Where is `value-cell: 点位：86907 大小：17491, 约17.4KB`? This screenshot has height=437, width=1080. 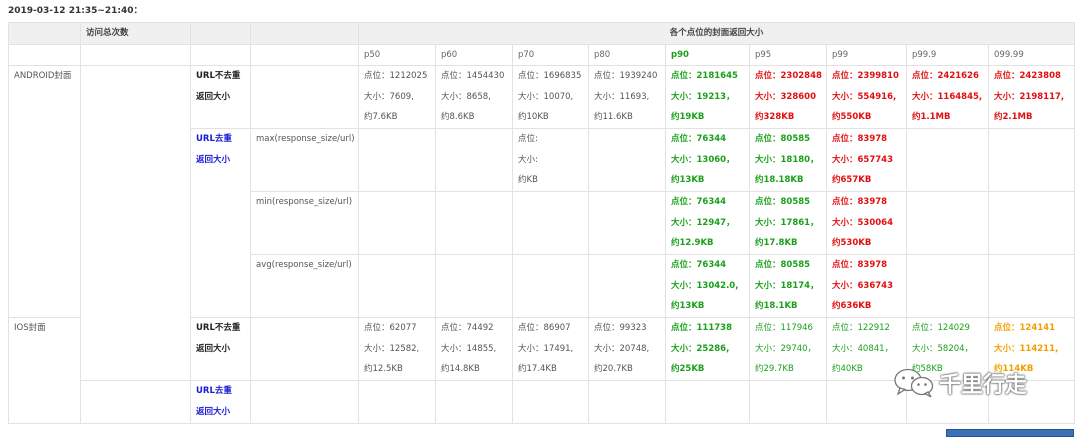 value-cell: 点位：86907 大小：17491, 约17.4KB is located at coordinates (550, 349).